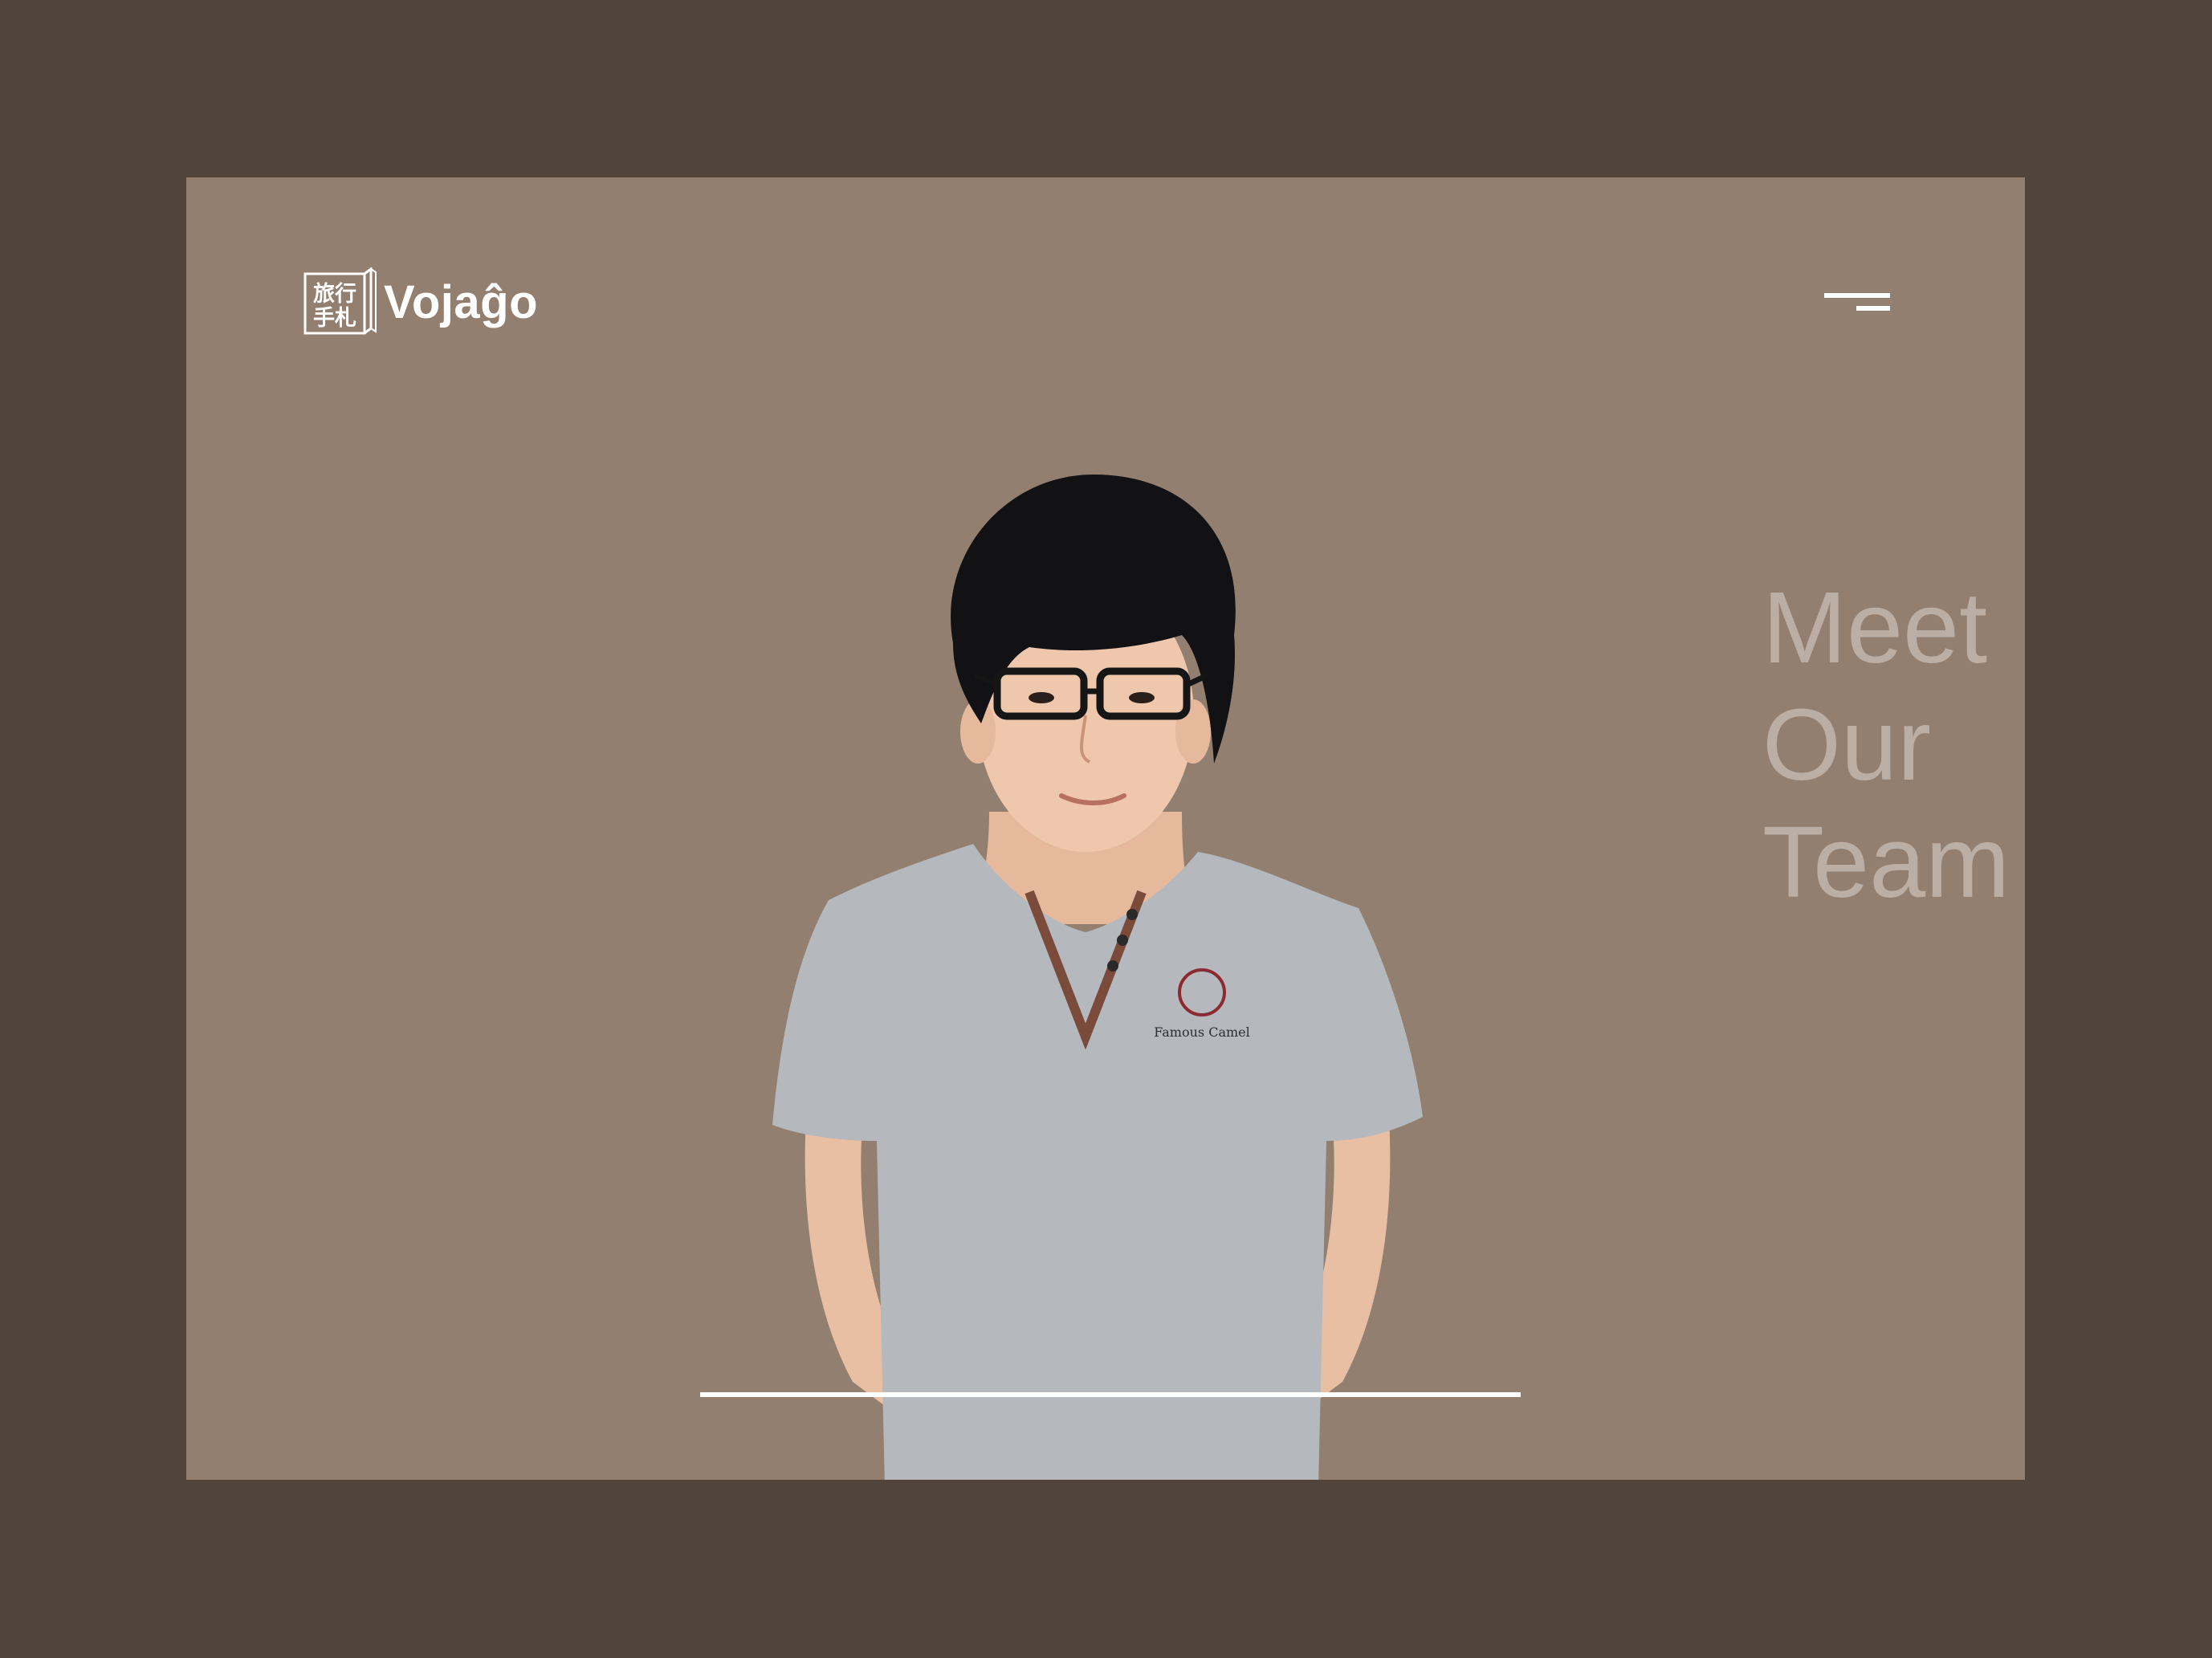 The height and width of the screenshot is (1658, 2212). I want to click on brand-logo: 旅行 手札 Vojaĝo, so click(420, 301).